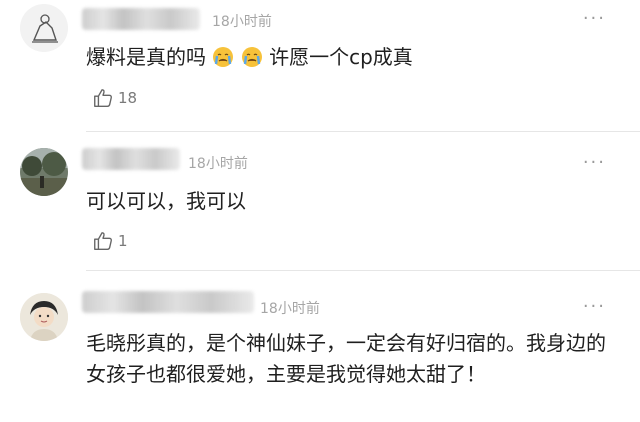  What do you see at coordinates (114, 98) in the screenshot?
I see `like-button: 18` at bounding box center [114, 98].